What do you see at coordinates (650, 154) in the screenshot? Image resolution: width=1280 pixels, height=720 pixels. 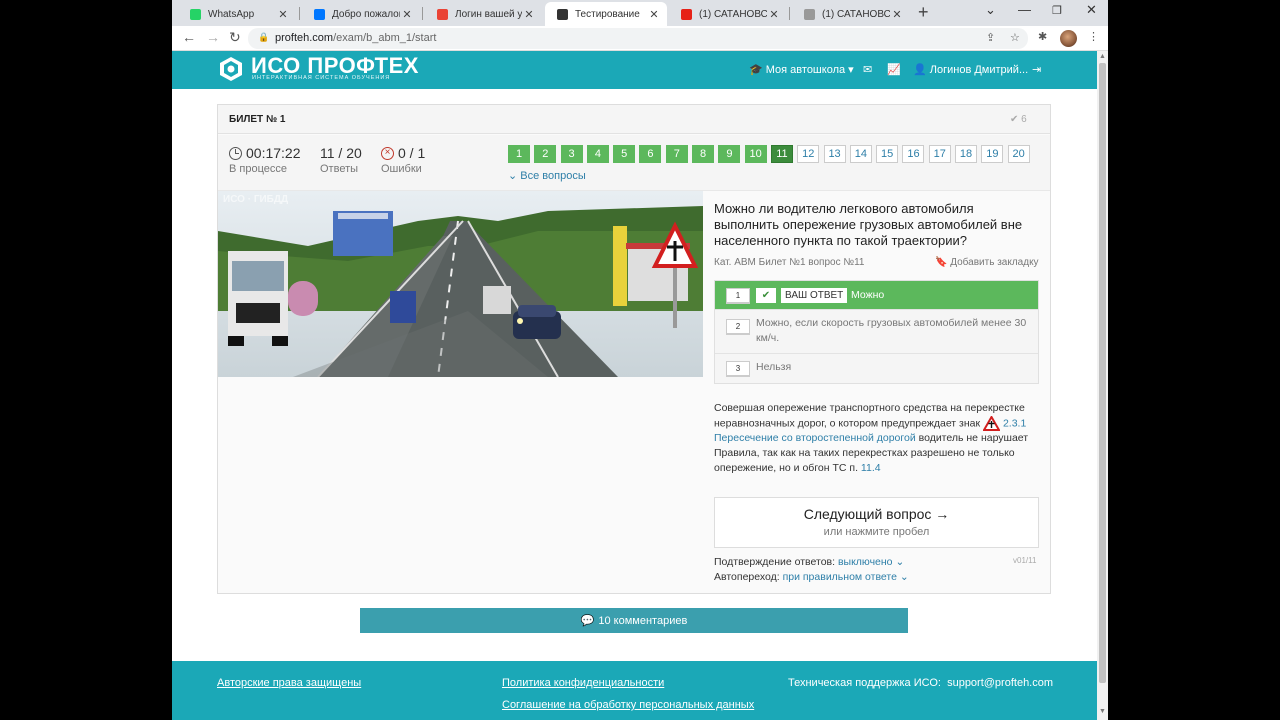 I see `question-number-6: 6` at bounding box center [650, 154].